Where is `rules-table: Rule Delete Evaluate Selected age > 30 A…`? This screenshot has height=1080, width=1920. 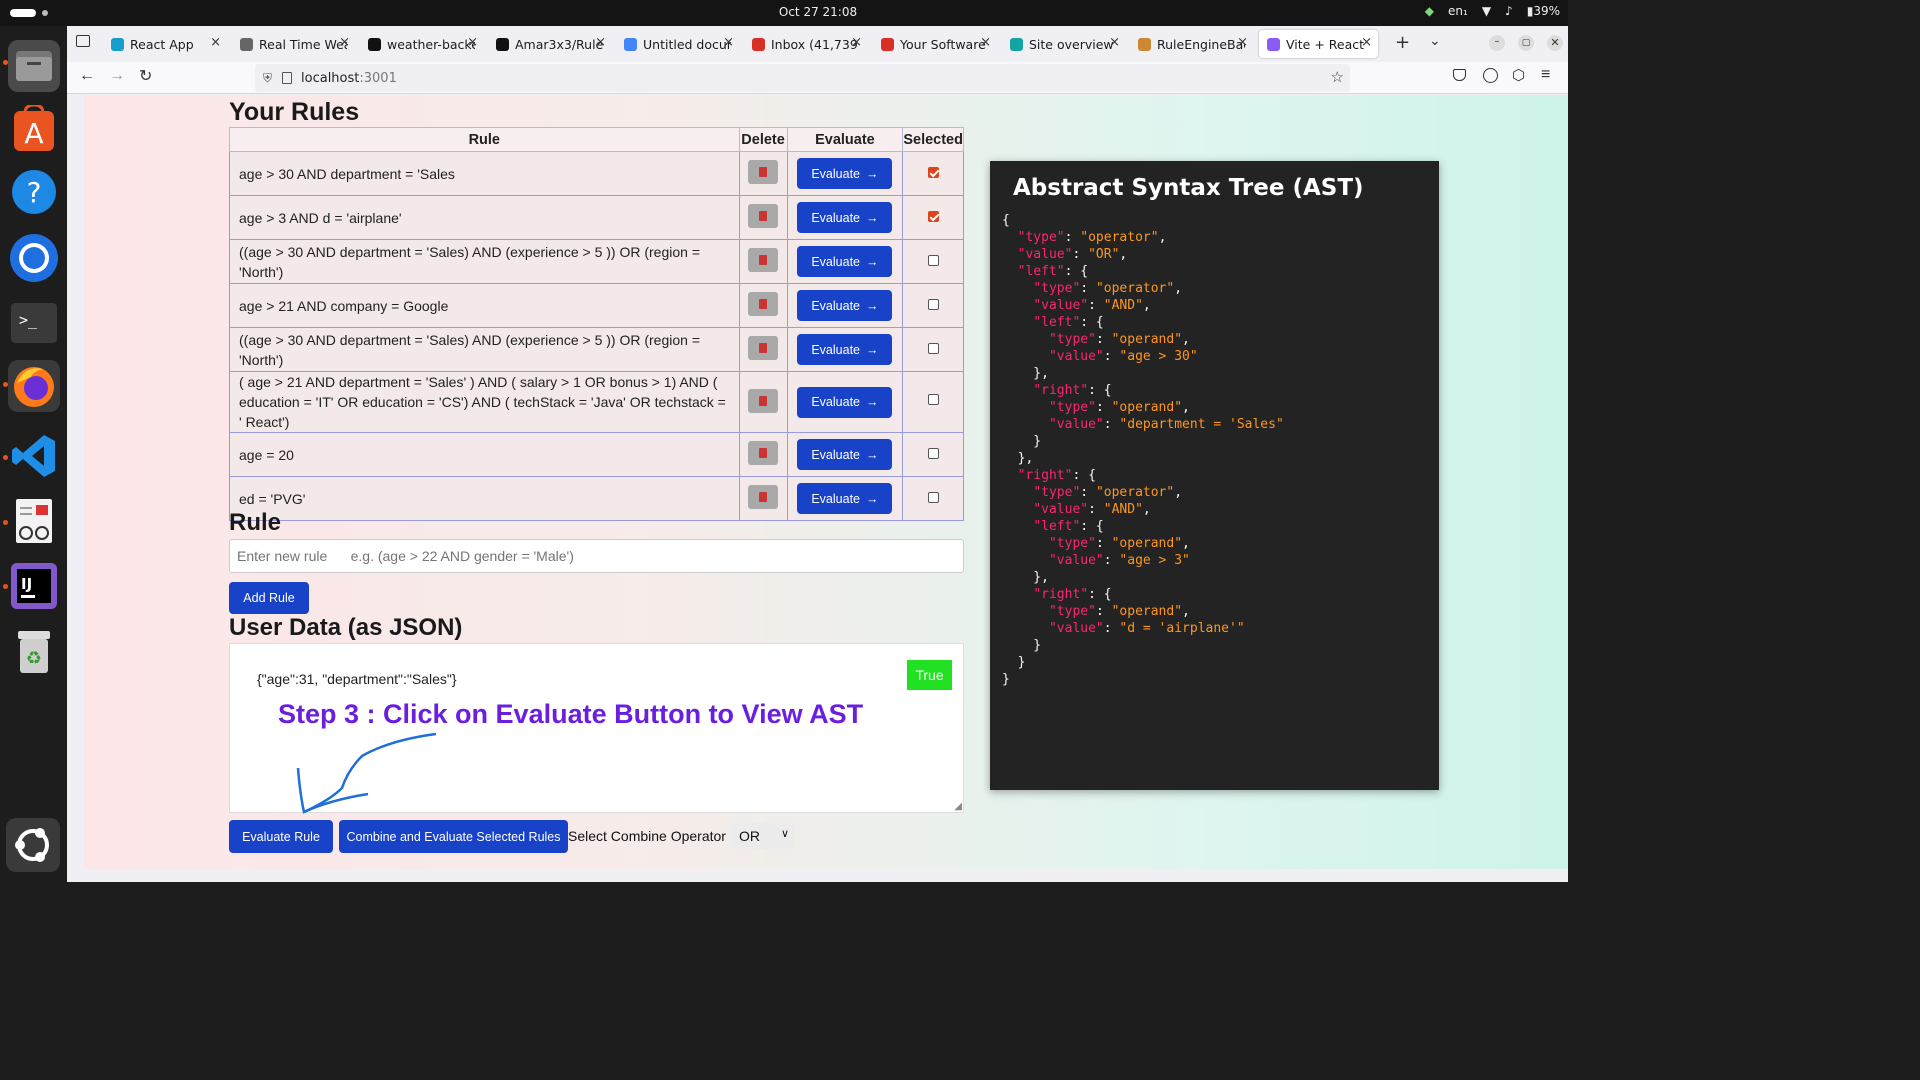
rules-table: Rule Delete Evaluate Selected age > 30 A… is located at coordinates (596, 324).